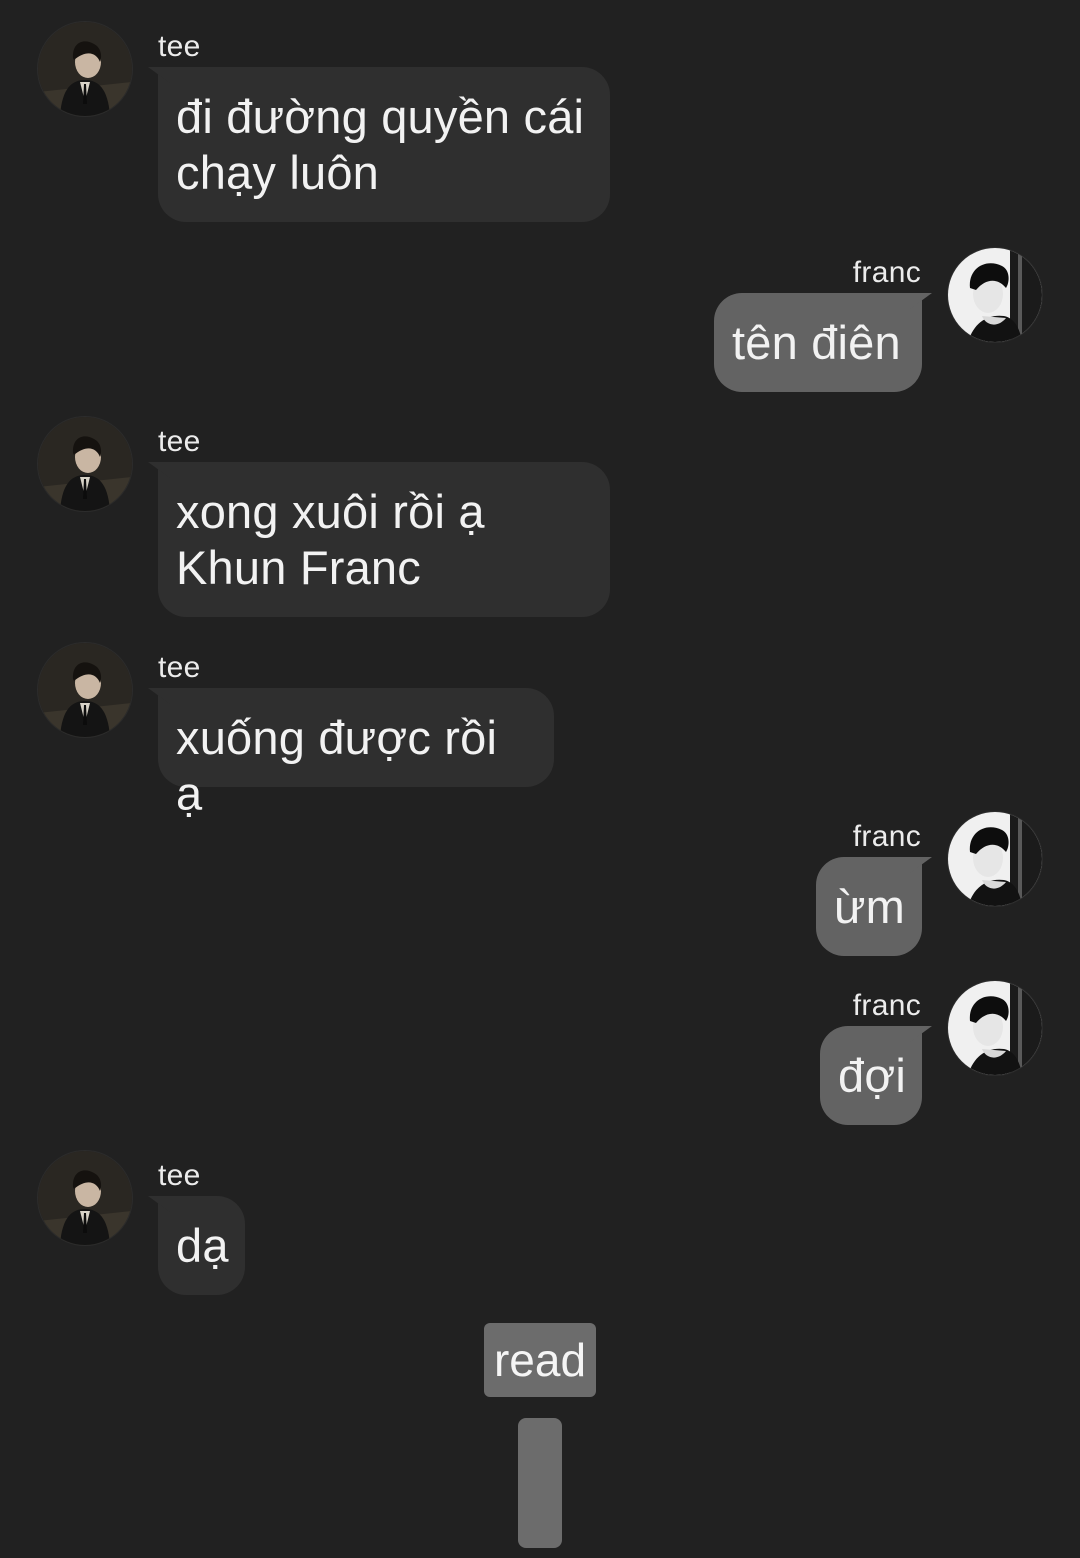  Describe the element at coordinates (871, 1075) in the screenshot. I see `message-bubble: đợi` at that location.